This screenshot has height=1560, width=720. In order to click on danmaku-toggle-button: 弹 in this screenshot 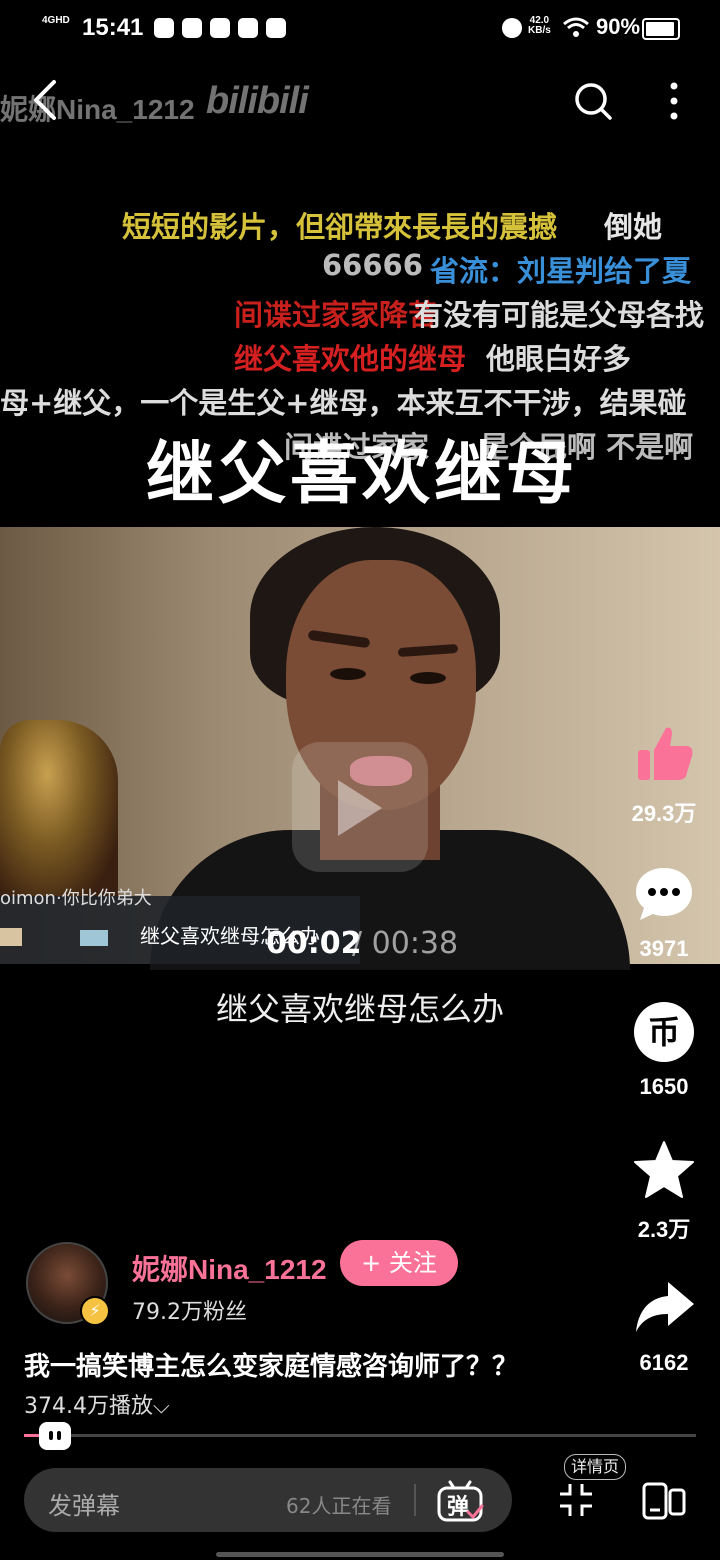, I will do `click(460, 1501)`.